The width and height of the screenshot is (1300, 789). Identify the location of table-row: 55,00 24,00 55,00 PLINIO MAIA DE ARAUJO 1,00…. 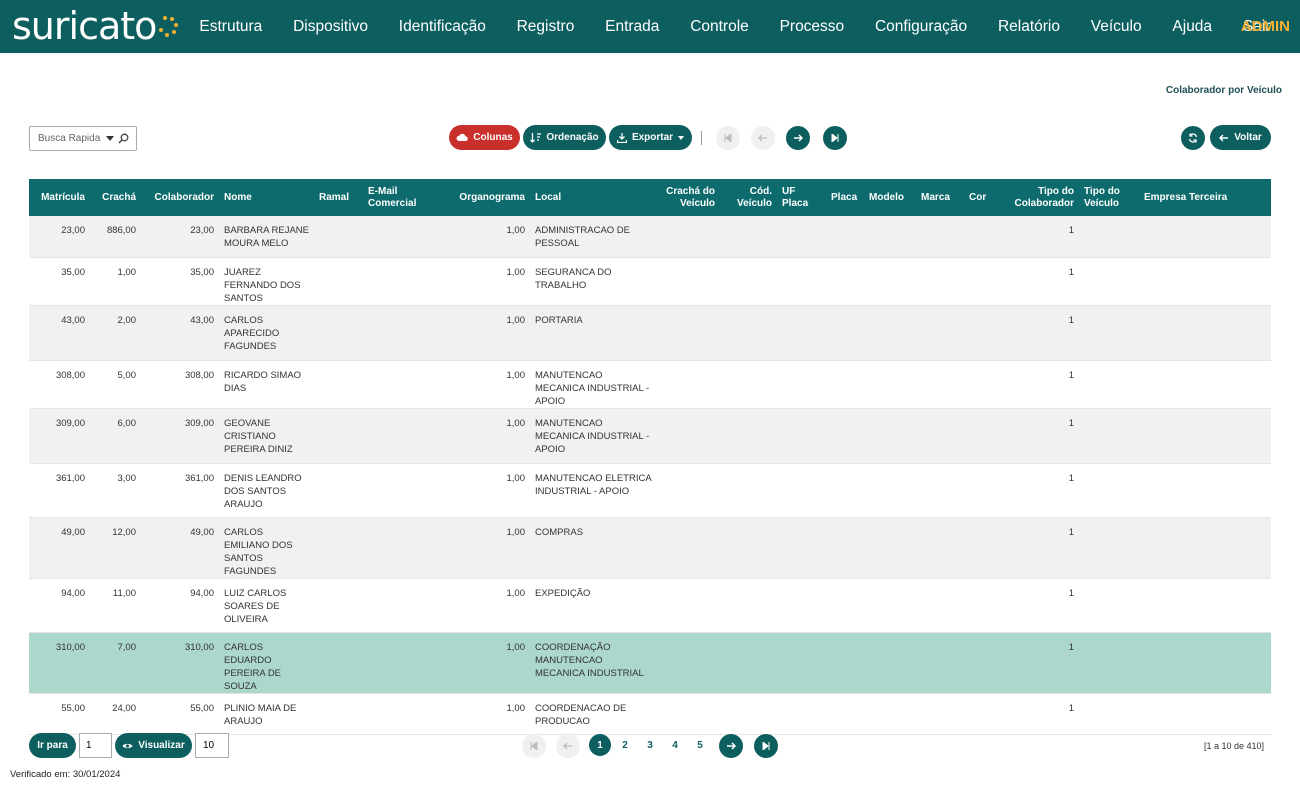
(650, 713).